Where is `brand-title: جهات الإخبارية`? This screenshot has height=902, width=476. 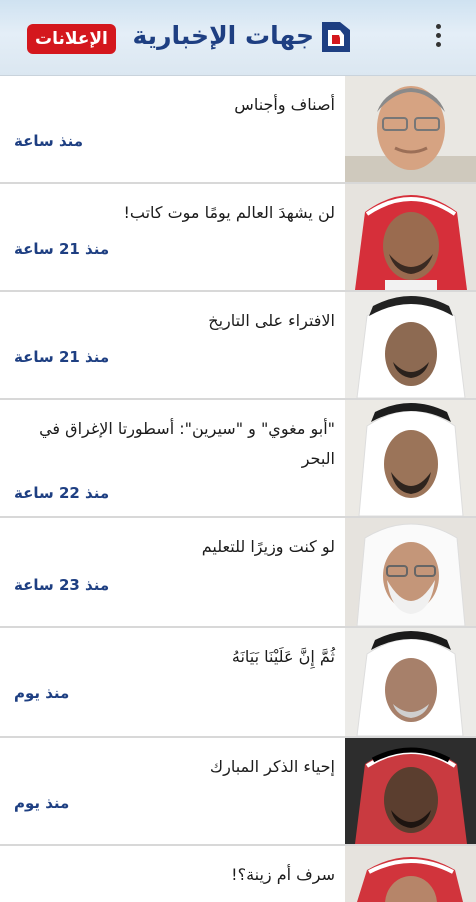
brand-title: جهات الإخبارية is located at coordinates (223, 35).